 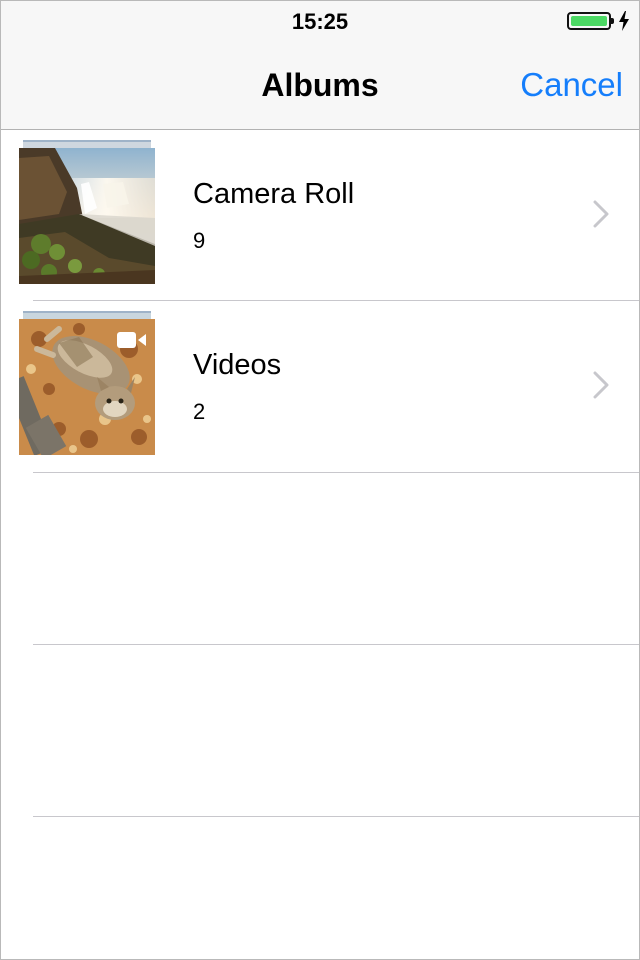 I want to click on status-bar: 15:25, so click(x=320, y=21).